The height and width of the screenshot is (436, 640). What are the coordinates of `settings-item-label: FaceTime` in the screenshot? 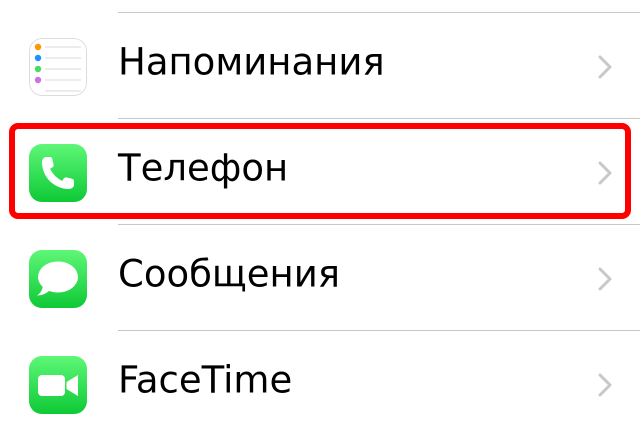 It's located at (205, 380).